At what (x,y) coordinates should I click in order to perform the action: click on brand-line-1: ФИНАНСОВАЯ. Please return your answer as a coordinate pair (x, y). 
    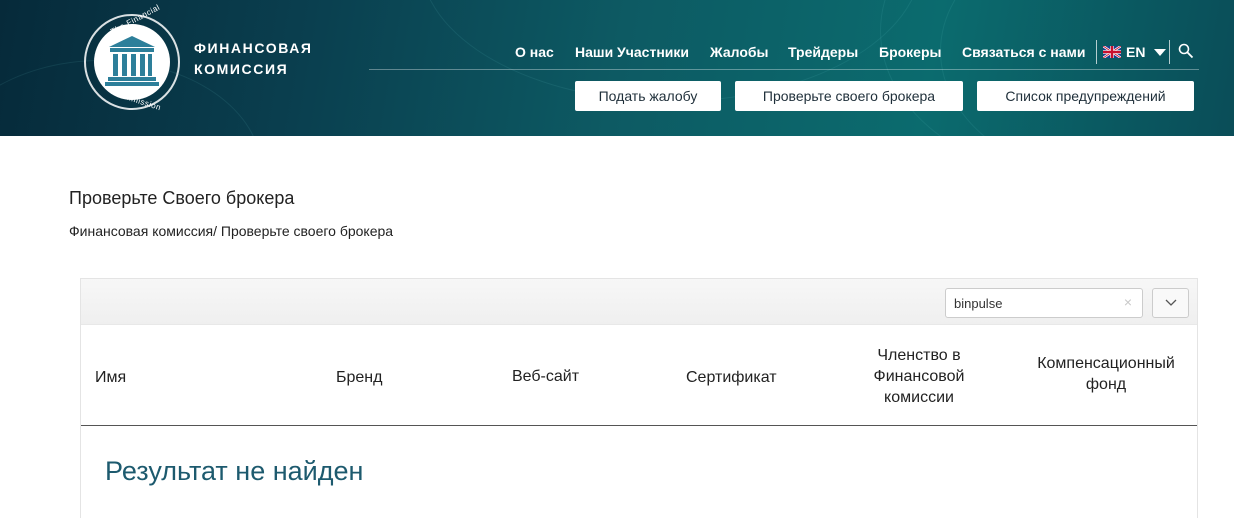
    Looking at the image, I should click on (253, 48).